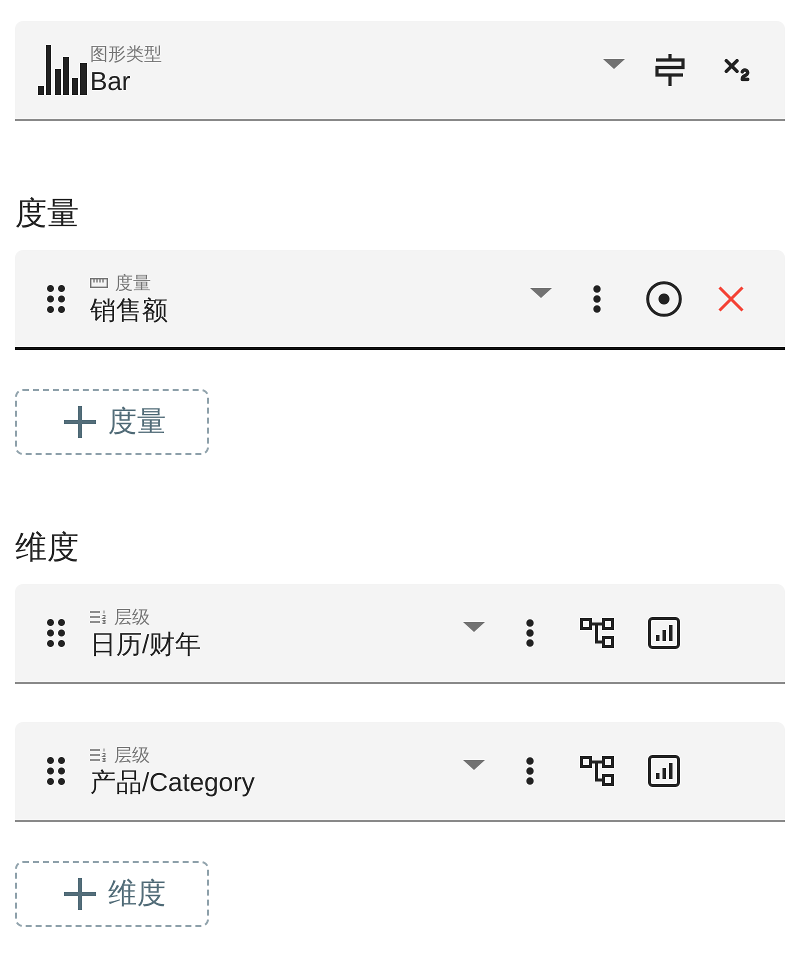 Image resolution: width=807 pixels, height=954 pixels. Describe the element at coordinates (731, 299) in the screenshot. I see `close-icon` at that location.